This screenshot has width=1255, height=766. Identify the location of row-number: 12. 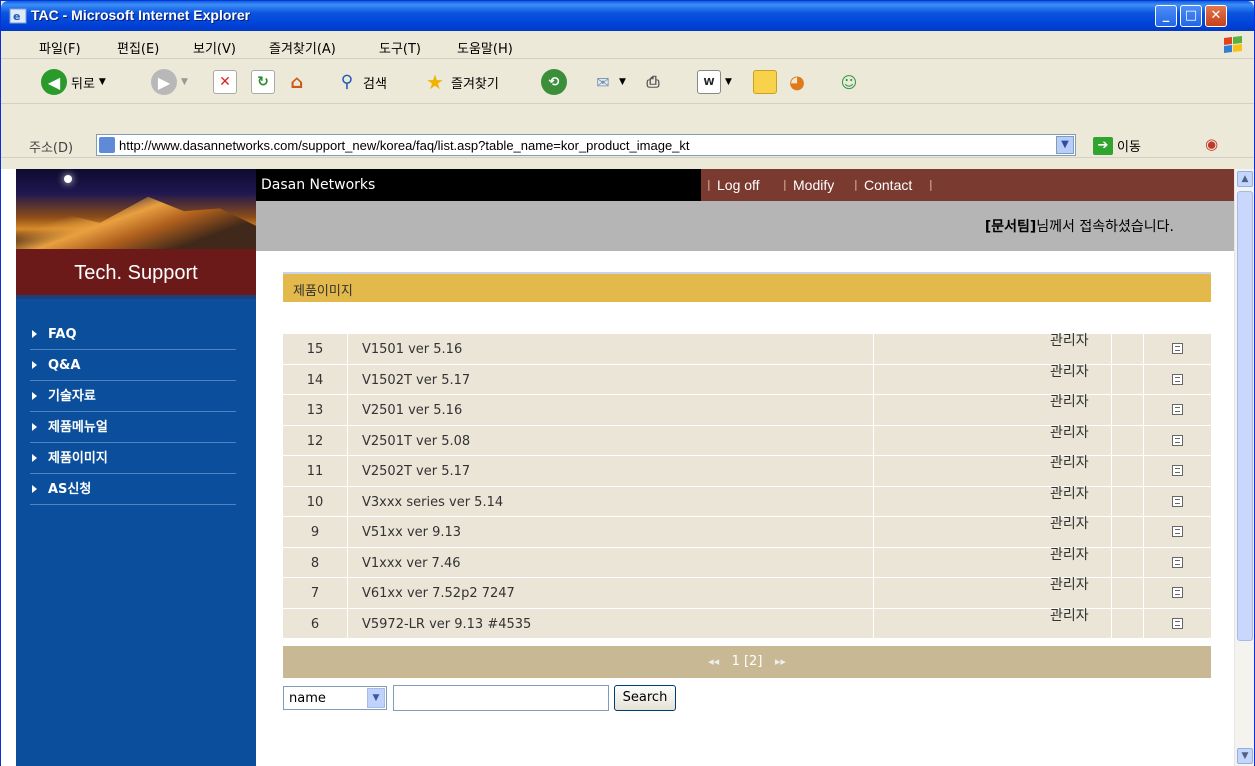
(315, 440).